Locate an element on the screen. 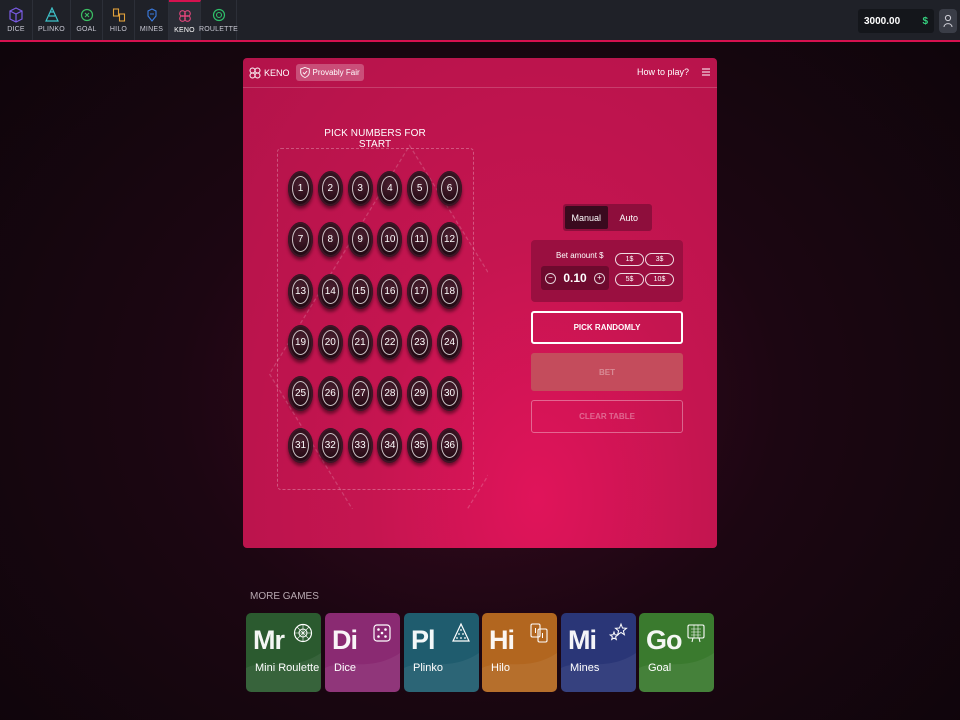 The width and height of the screenshot is (960, 720). keno-number-label: 12 is located at coordinates (449, 240).